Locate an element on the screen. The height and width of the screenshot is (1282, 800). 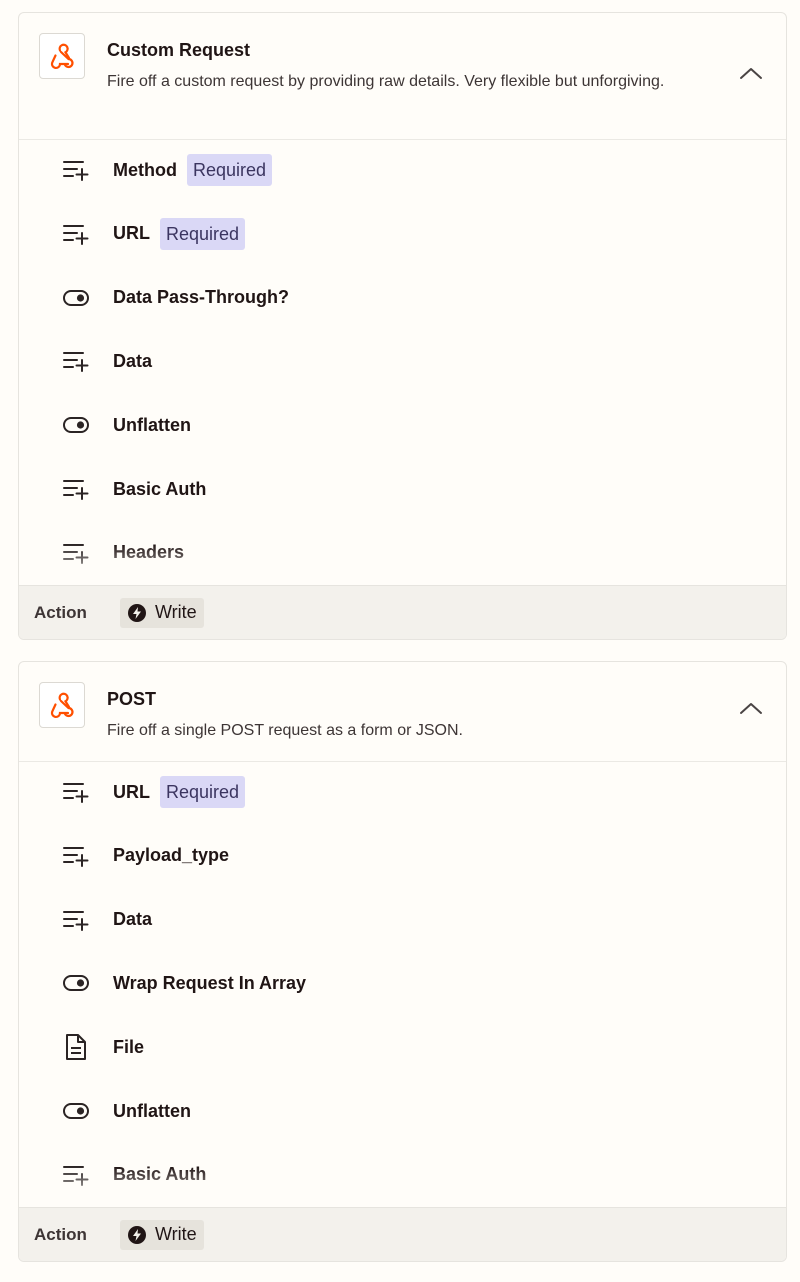
field-name: Data Pass-Through? is located at coordinates (201, 297).